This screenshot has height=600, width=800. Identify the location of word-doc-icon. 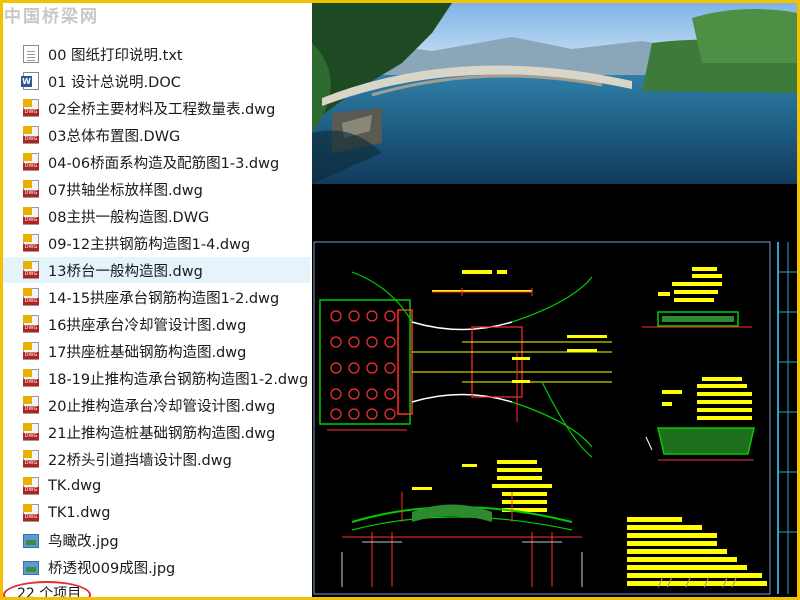
(30, 81).